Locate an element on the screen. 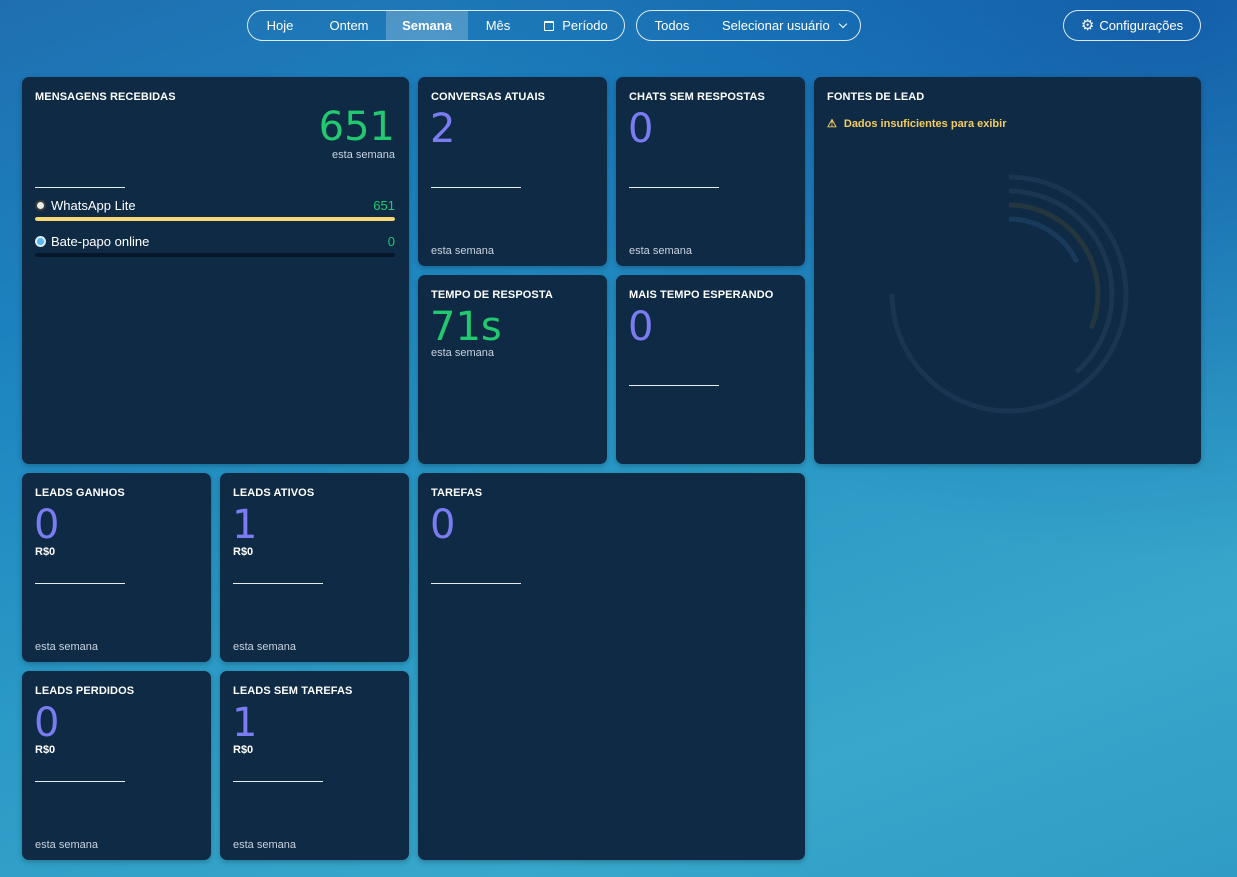 This screenshot has width=1237, height=877. period-week: Semana is located at coordinates (427, 25).